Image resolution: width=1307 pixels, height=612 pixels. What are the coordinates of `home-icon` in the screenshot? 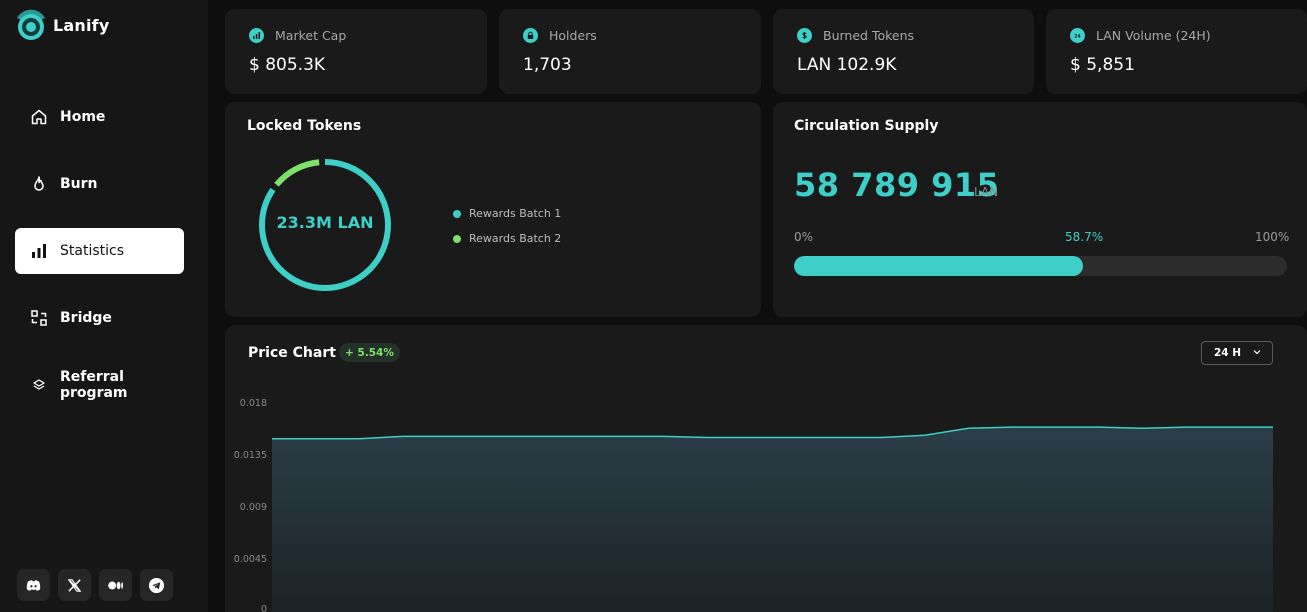 It's located at (39, 117).